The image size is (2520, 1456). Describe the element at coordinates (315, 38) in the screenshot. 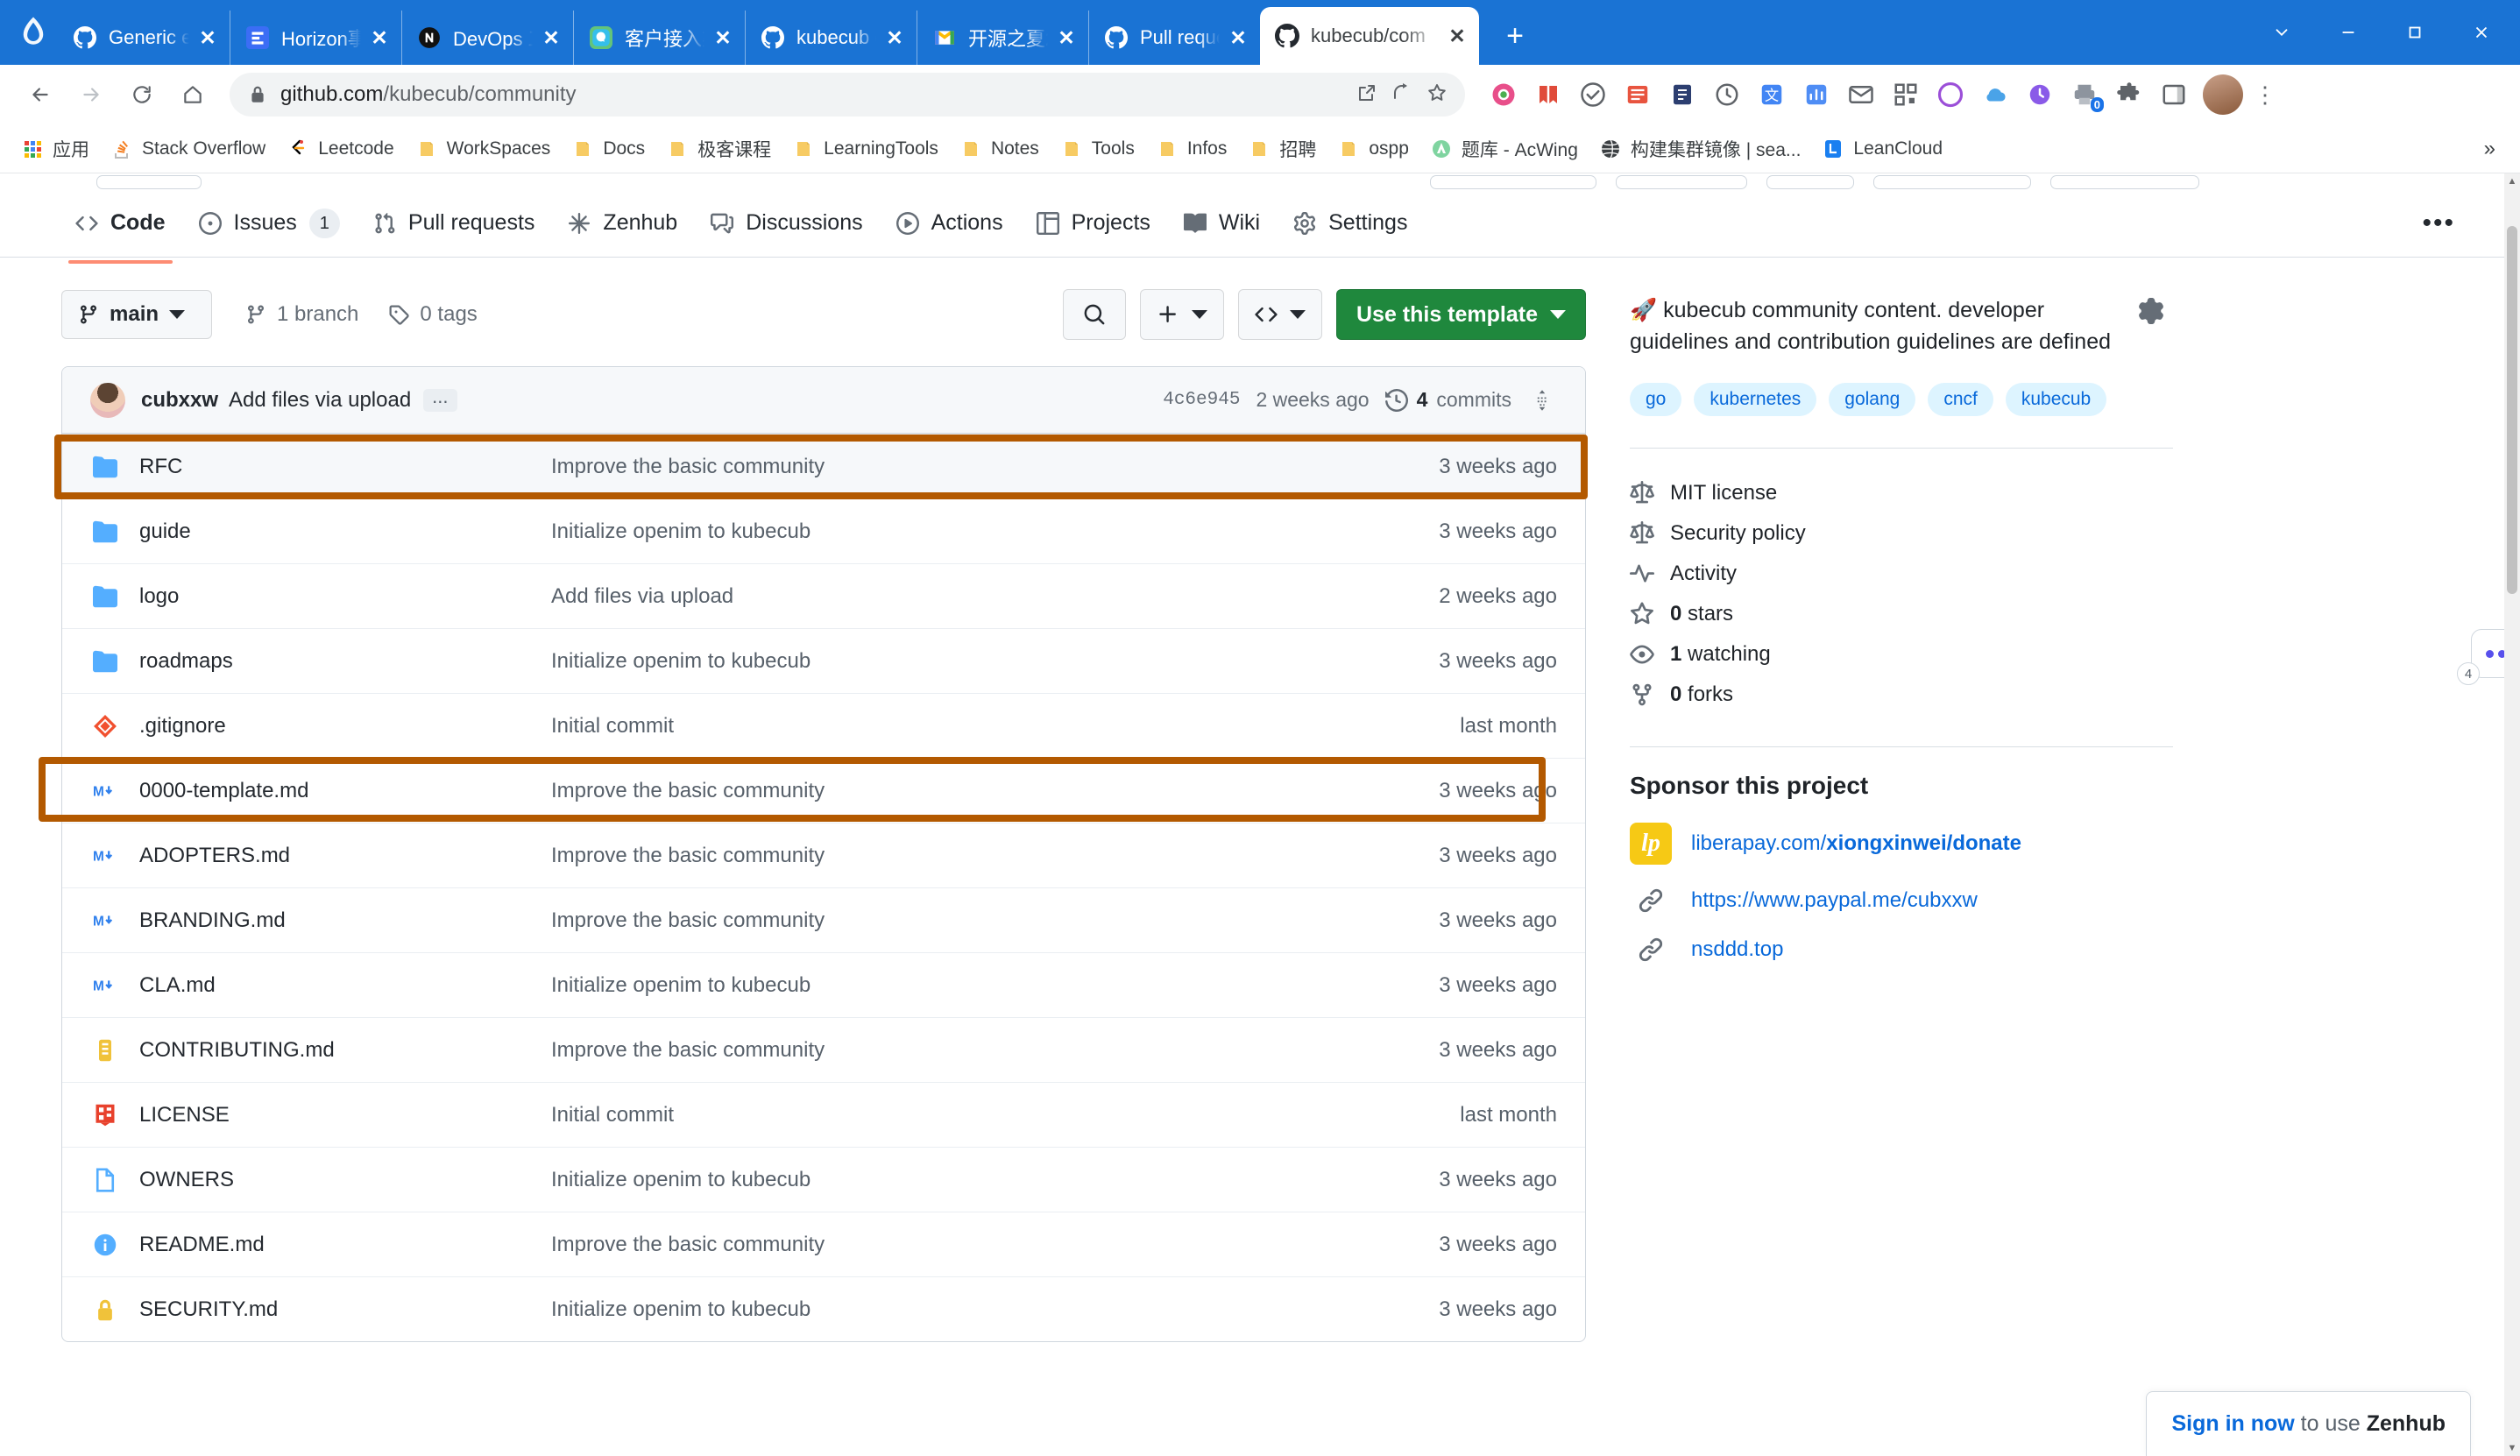

I see `browser-tab: Horizon事件机 ✕` at that location.